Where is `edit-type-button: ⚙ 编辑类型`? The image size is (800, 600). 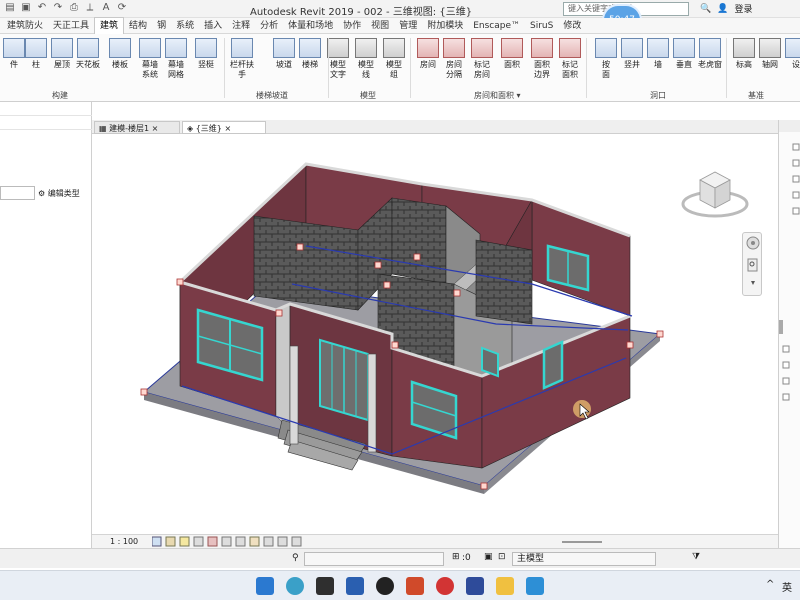
edit-type-button: ⚙ 编辑类型 is located at coordinates (59, 193).